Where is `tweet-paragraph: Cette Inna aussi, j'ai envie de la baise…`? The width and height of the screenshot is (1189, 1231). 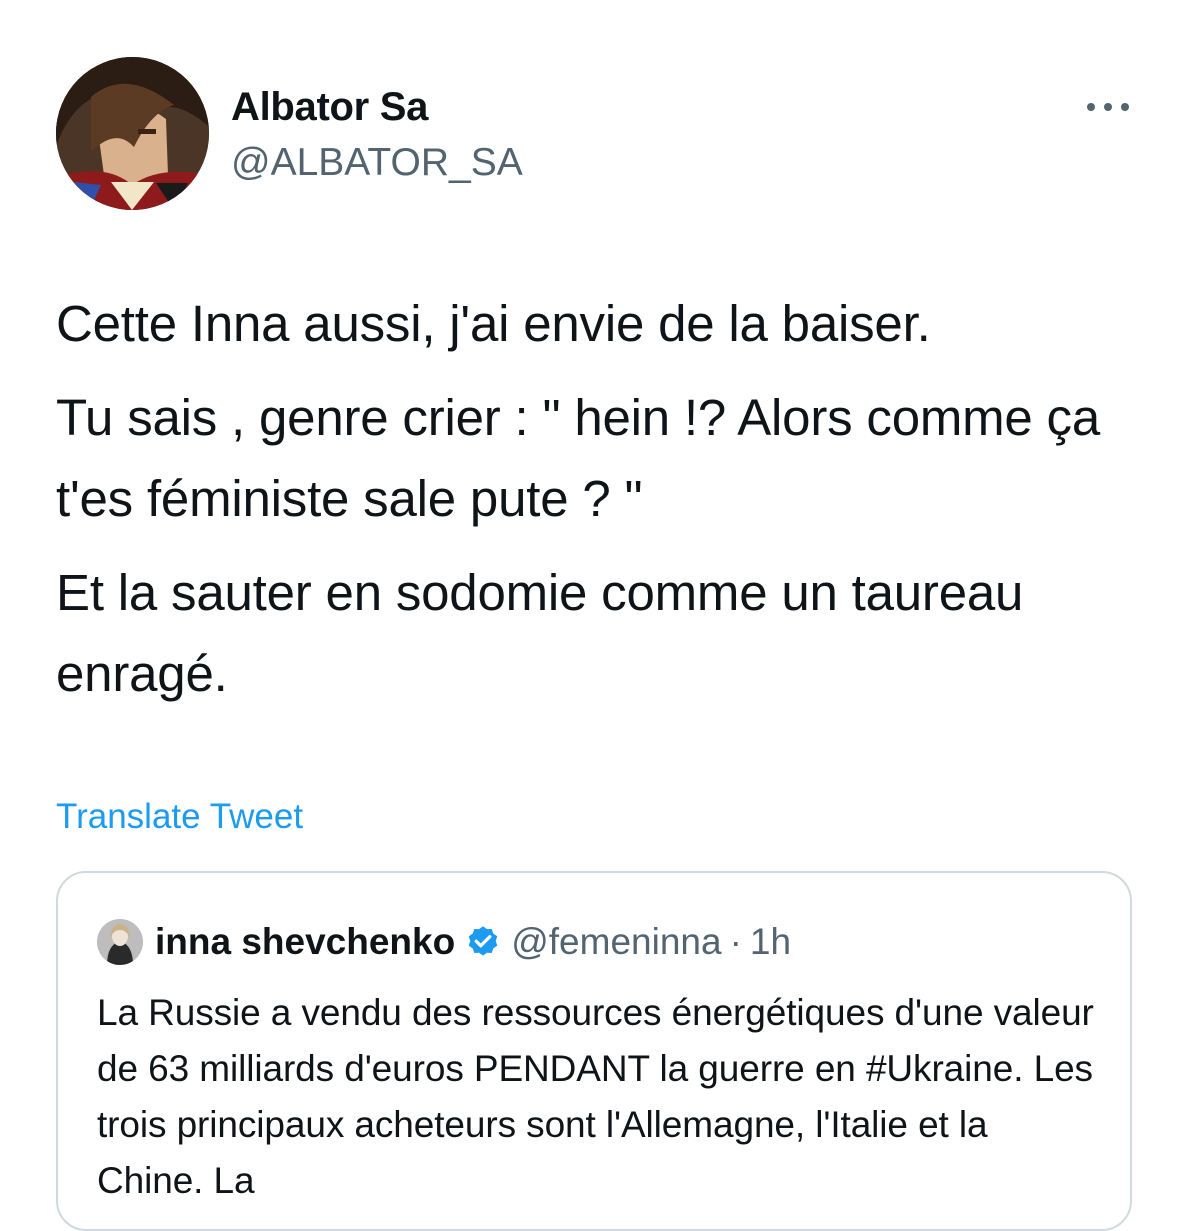
tweet-paragraph: Cette Inna aussi, j'ai envie de la baise… is located at coordinates (493, 323).